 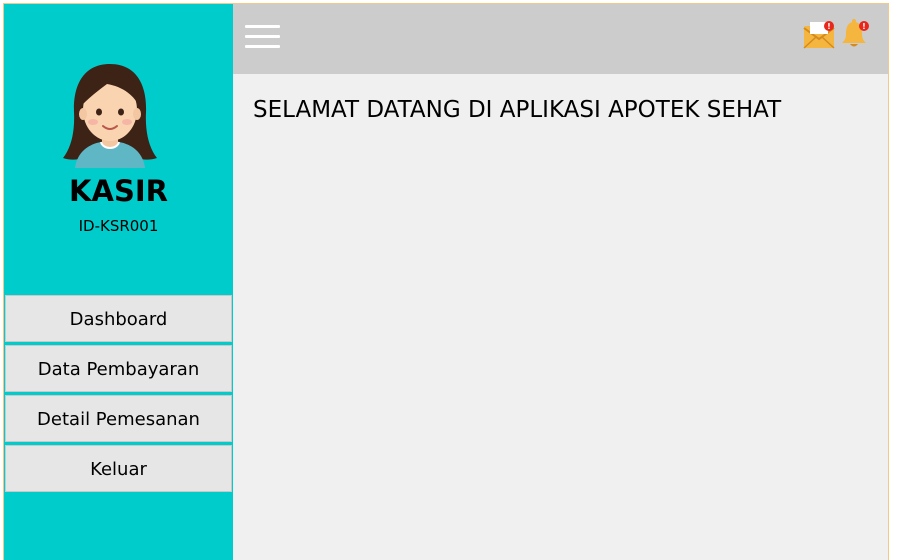 What do you see at coordinates (118, 191) in the screenshot?
I see `user-role-title: KASIR` at bounding box center [118, 191].